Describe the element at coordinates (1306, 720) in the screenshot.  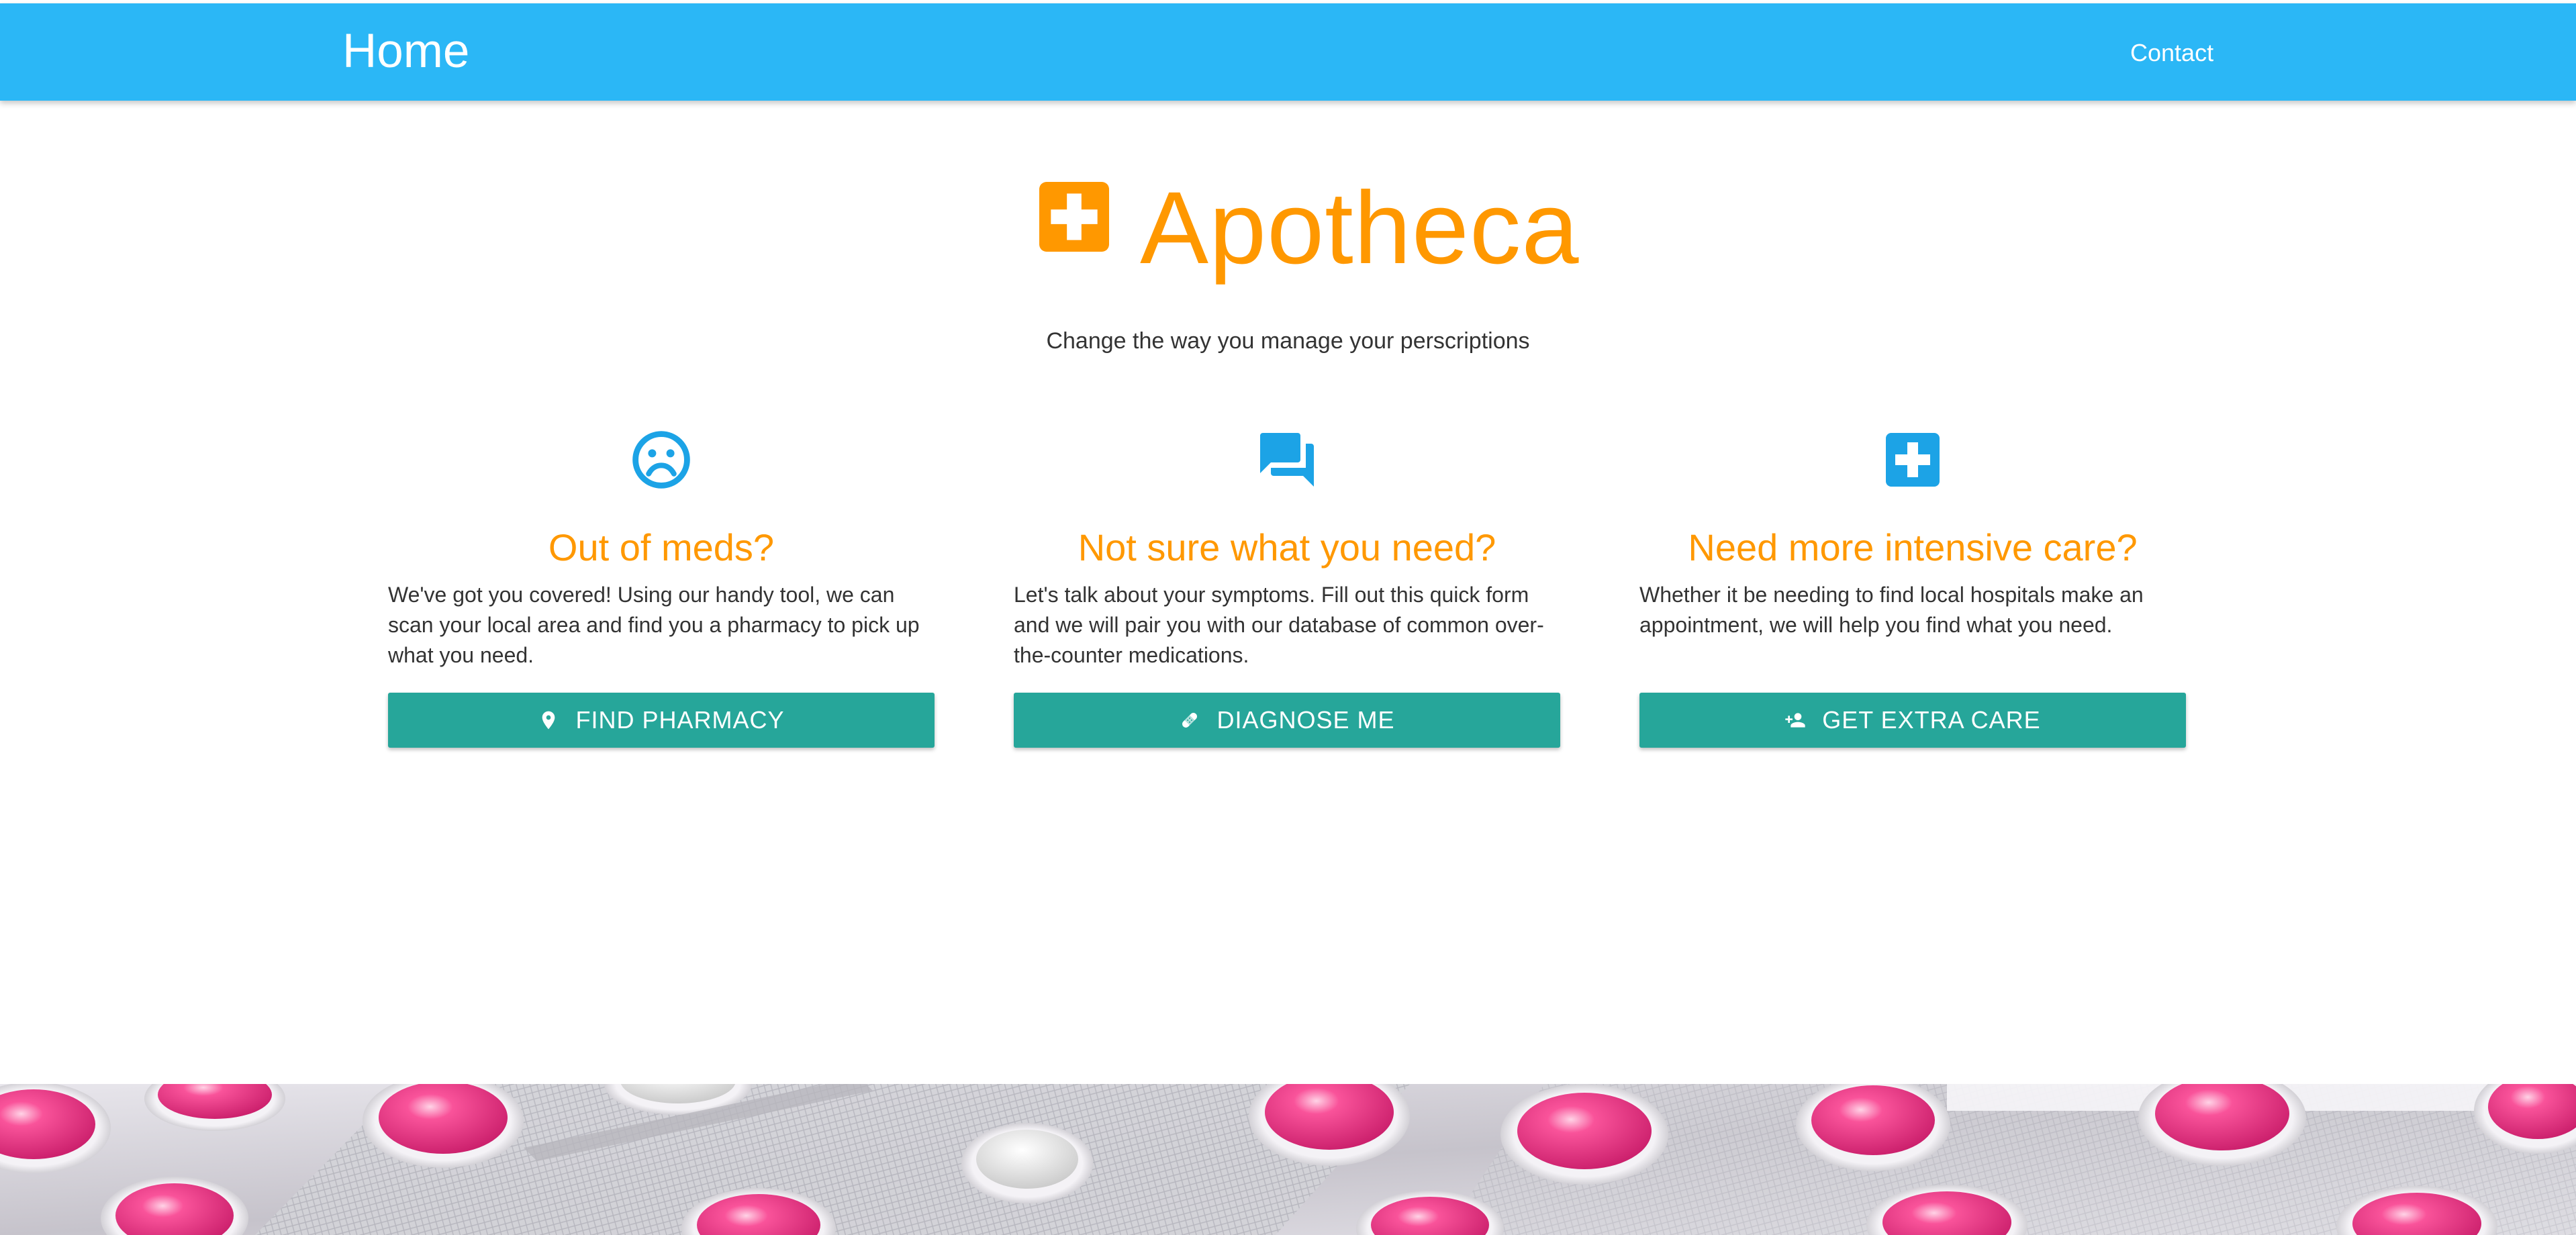
I see `button-label: DIAGNOSE ME` at that location.